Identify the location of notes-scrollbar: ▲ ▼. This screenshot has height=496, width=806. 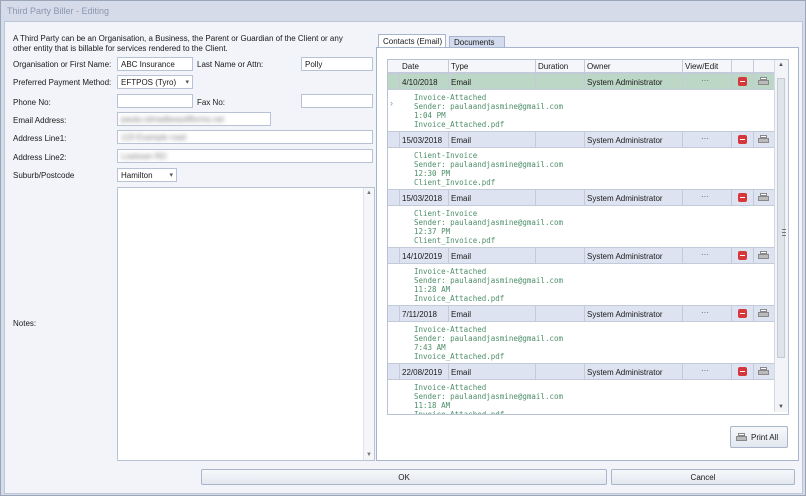
(368, 324).